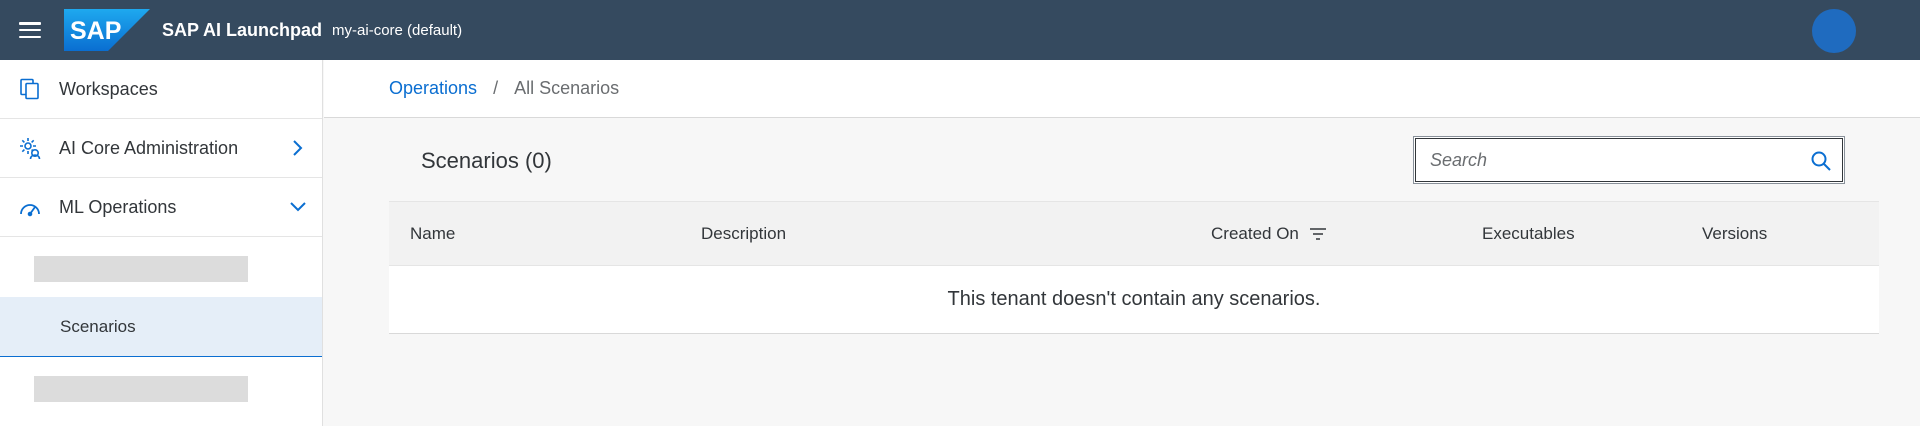  What do you see at coordinates (567, 88) in the screenshot?
I see `breadcrumb-current: All Scenarios` at bounding box center [567, 88].